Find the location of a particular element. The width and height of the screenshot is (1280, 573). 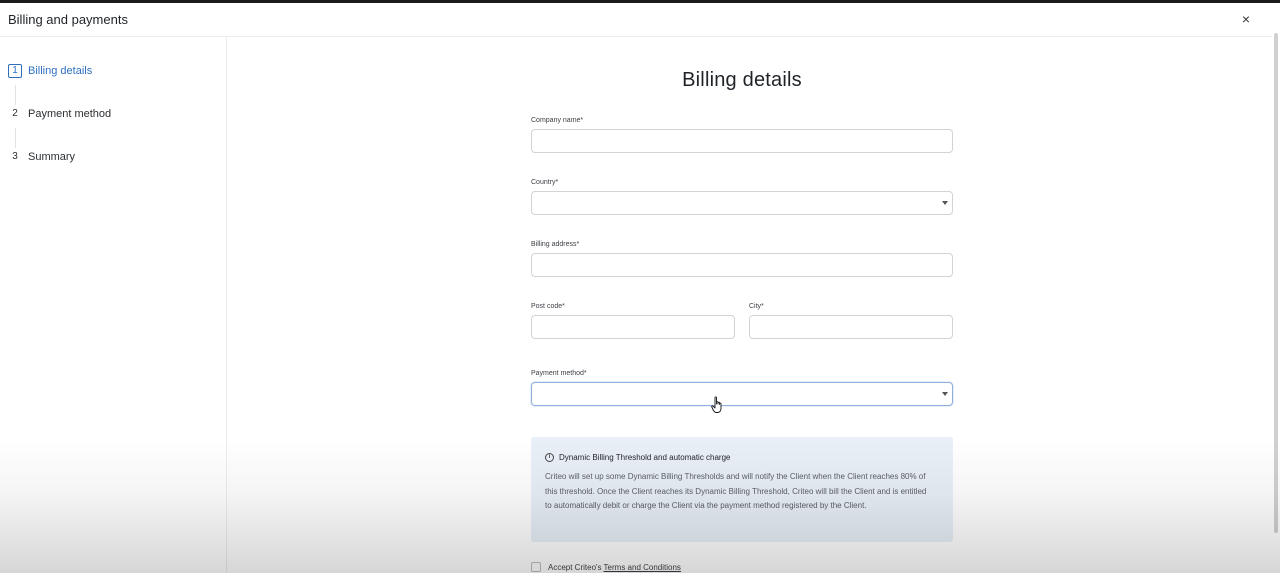

dialog-title: Billing and payments is located at coordinates (68, 19).